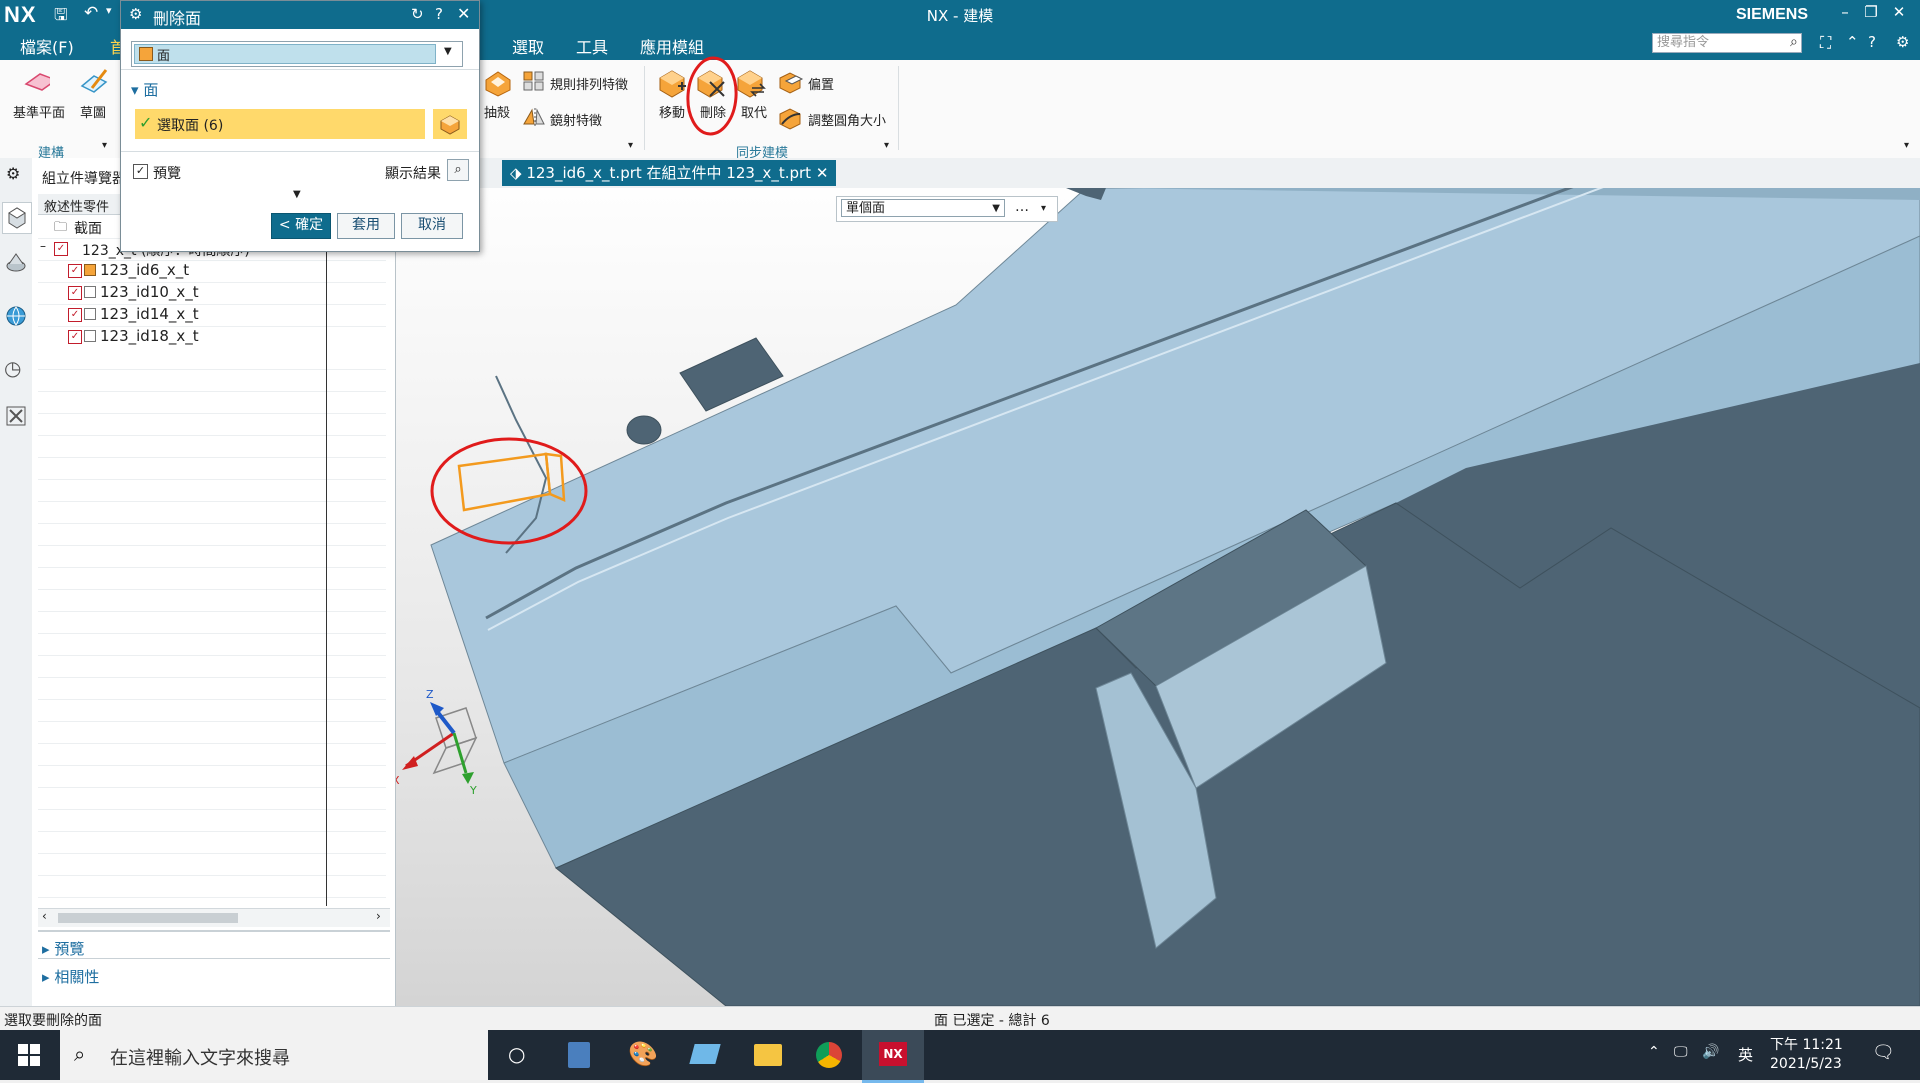  What do you see at coordinates (301, 234) in the screenshot?
I see `ok-button: < 確定 >` at bounding box center [301, 234].